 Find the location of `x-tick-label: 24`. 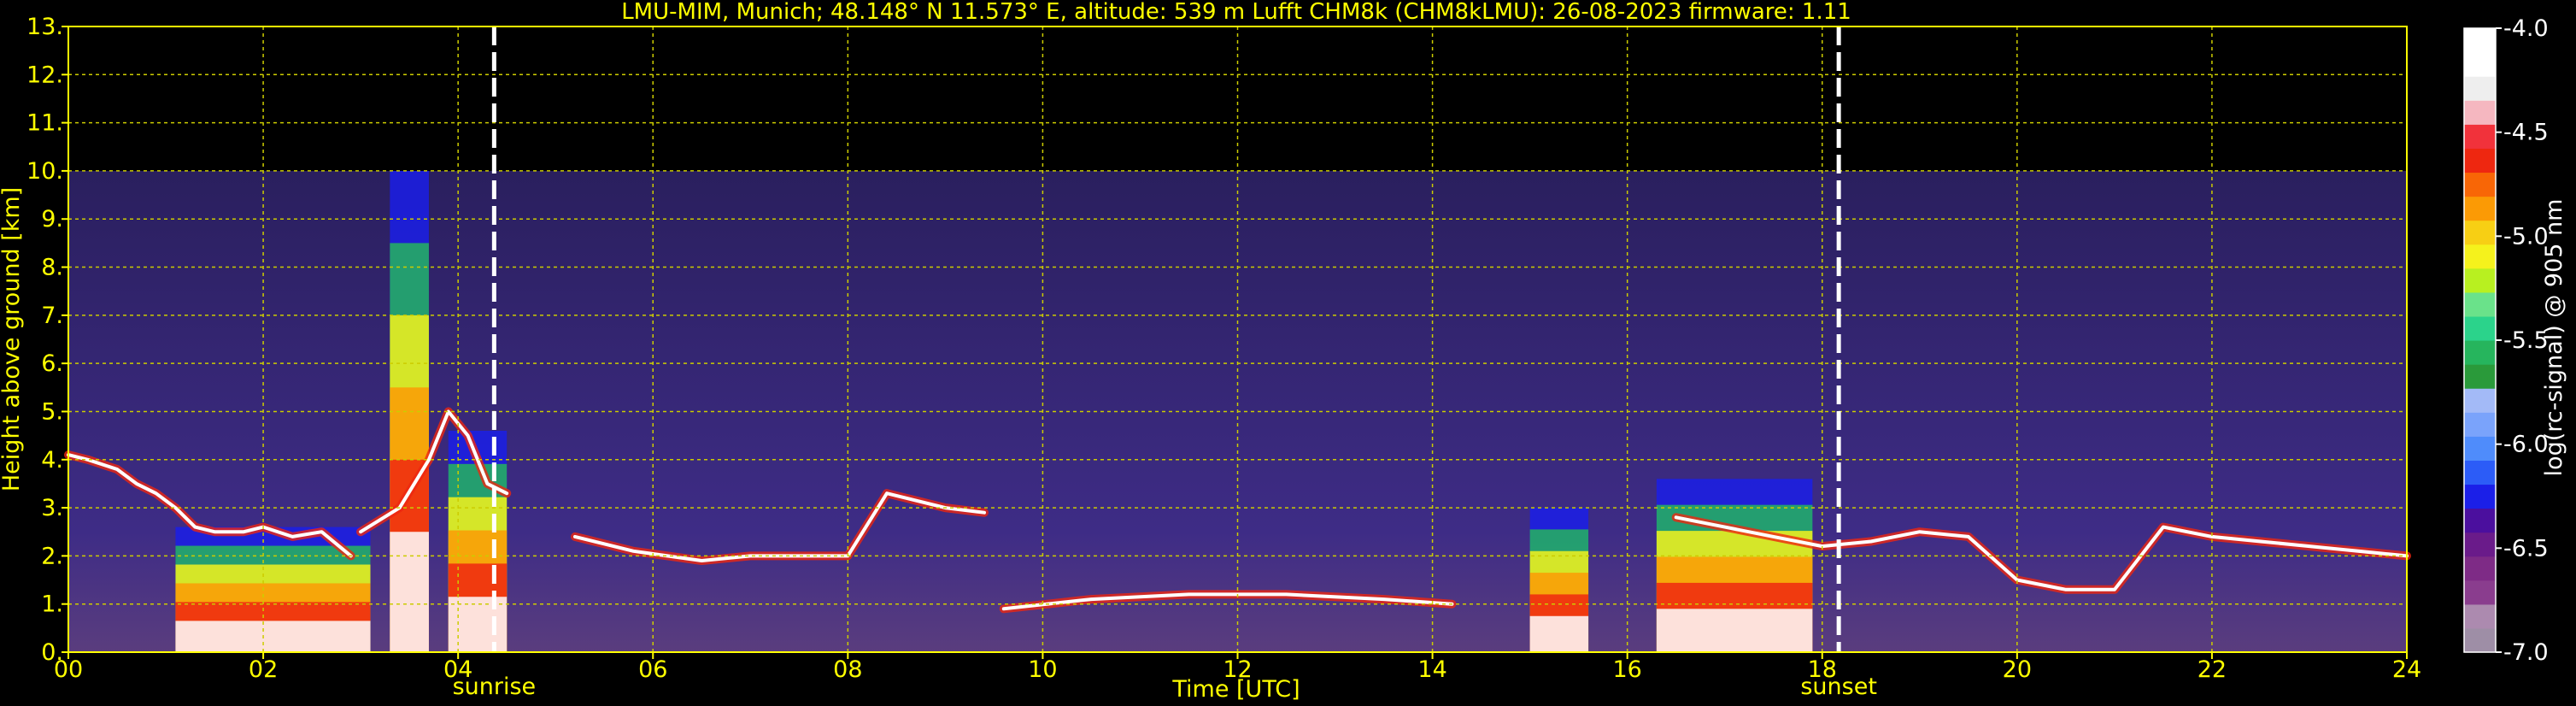

x-tick-label: 24 is located at coordinates (2406, 669).